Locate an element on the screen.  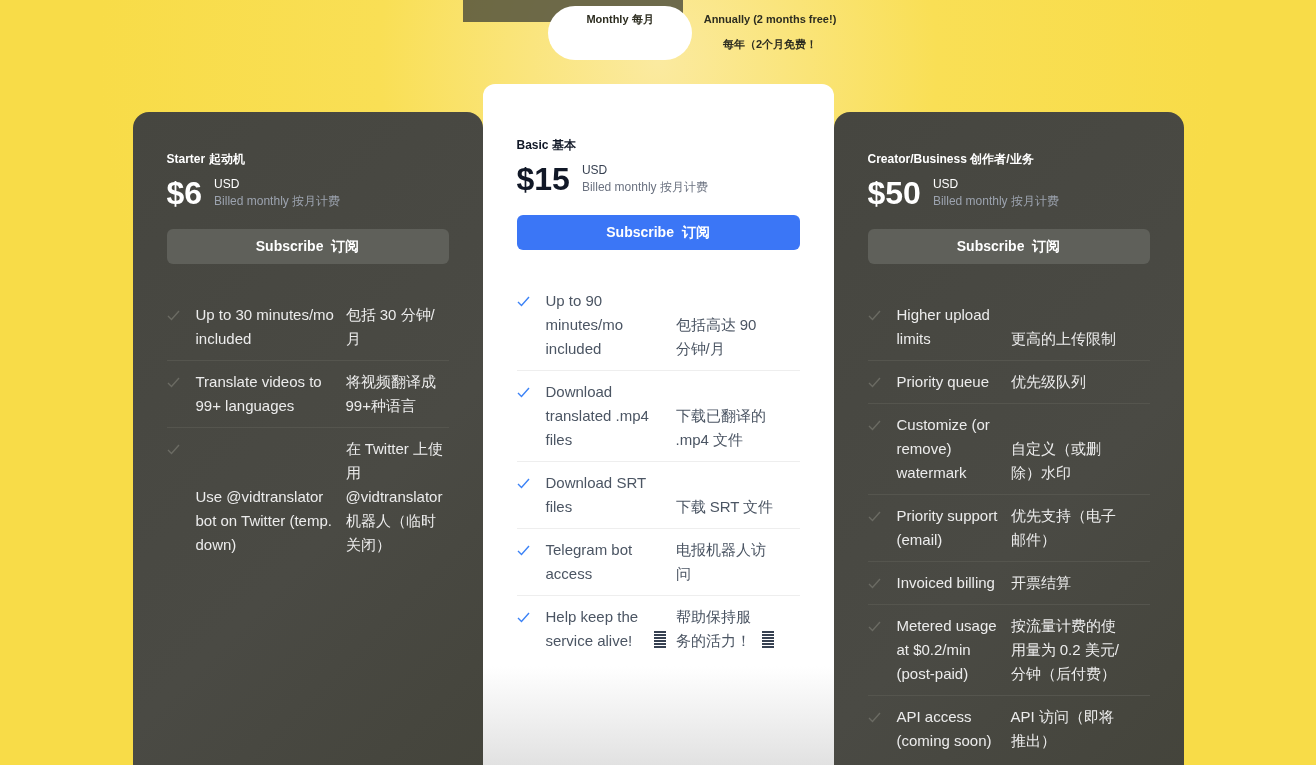
plan-name: Creator/Business 创作者/业务 is located at coordinates (951, 159).